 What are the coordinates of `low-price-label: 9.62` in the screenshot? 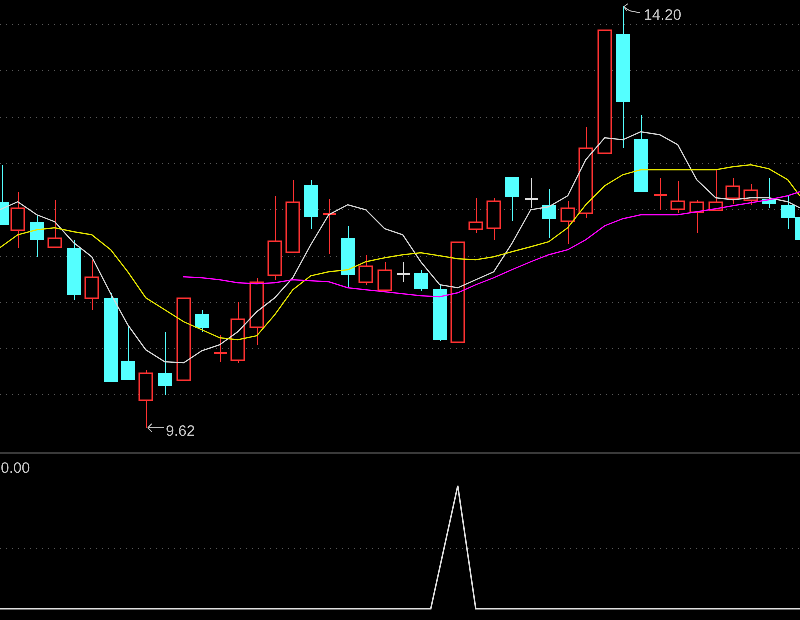 It's located at (181, 431).